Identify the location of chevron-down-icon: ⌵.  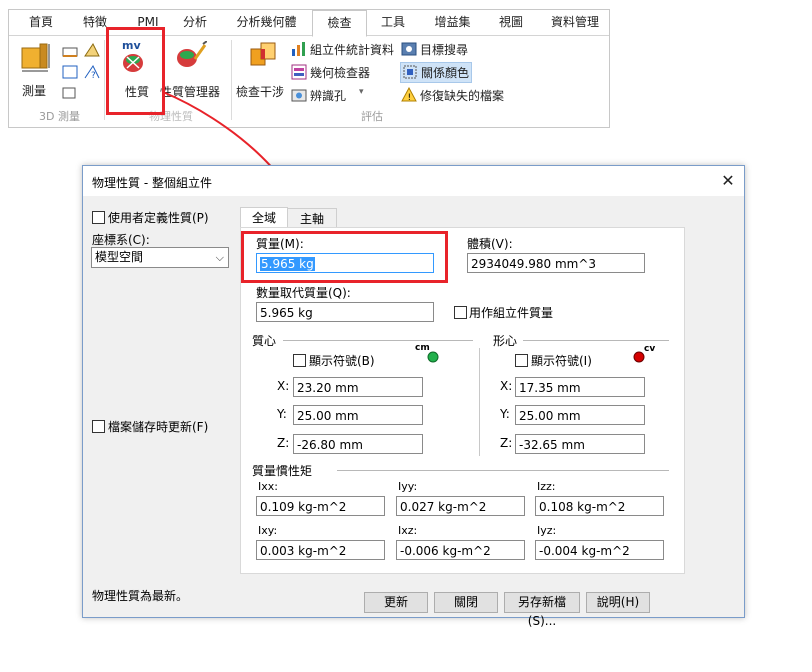
(219, 257).